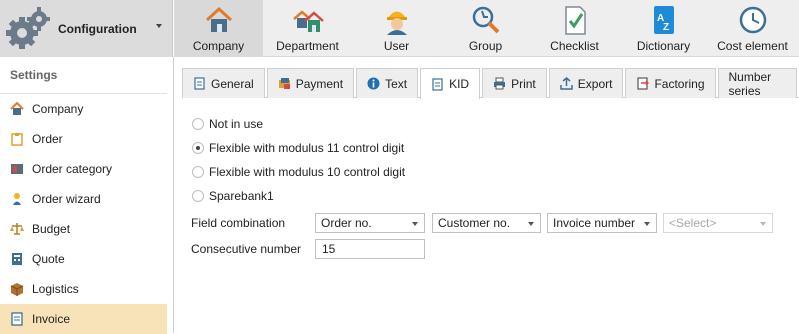 This screenshot has width=799, height=334. What do you see at coordinates (17, 319) in the screenshot?
I see `invoice-icon` at bounding box center [17, 319].